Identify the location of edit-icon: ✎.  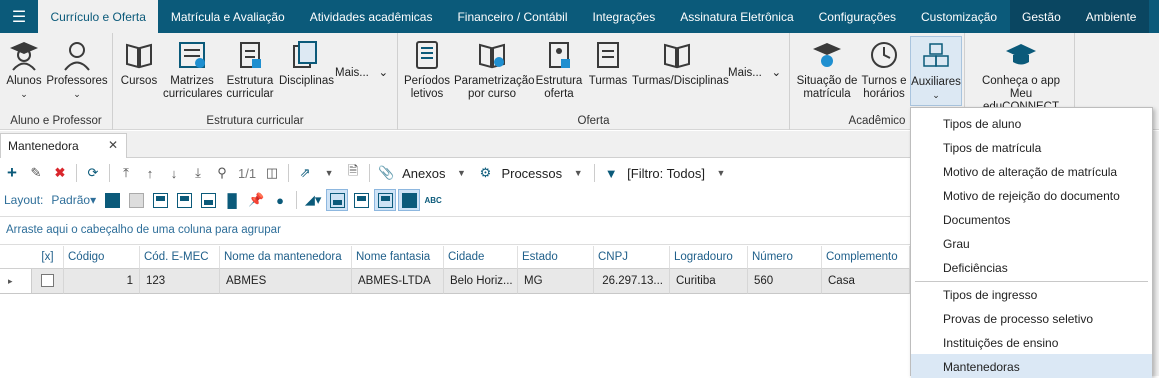
(36, 173).